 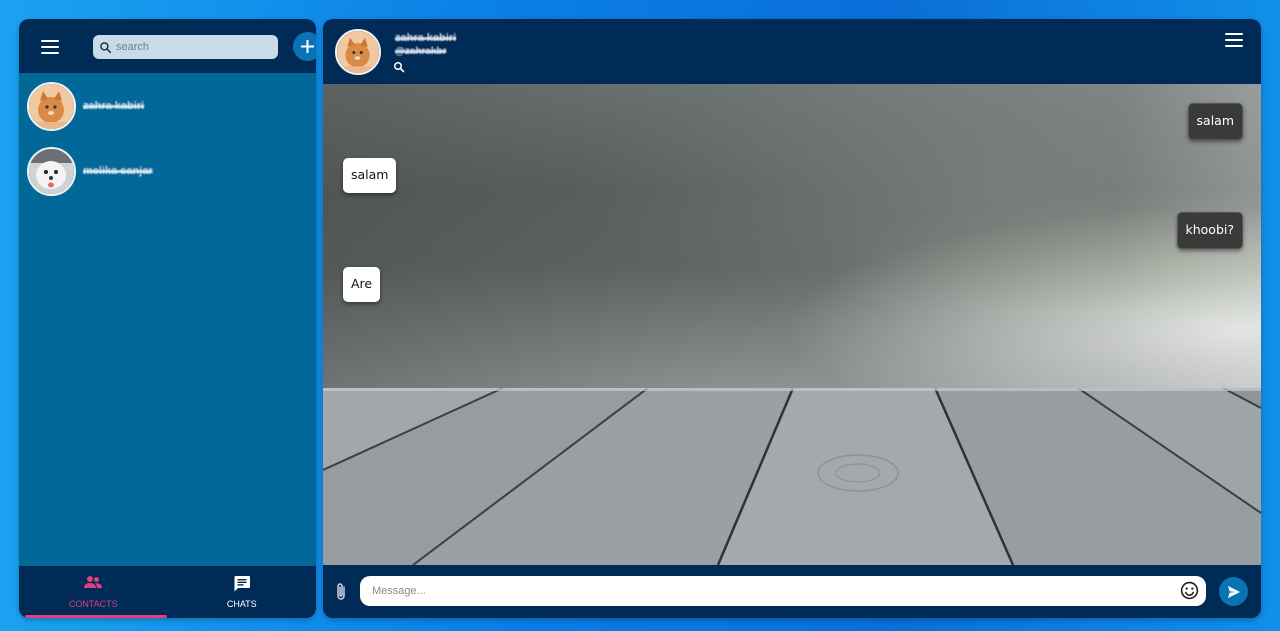 I want to click on contact-name: melika sanjar, so click(x=118, y=171).